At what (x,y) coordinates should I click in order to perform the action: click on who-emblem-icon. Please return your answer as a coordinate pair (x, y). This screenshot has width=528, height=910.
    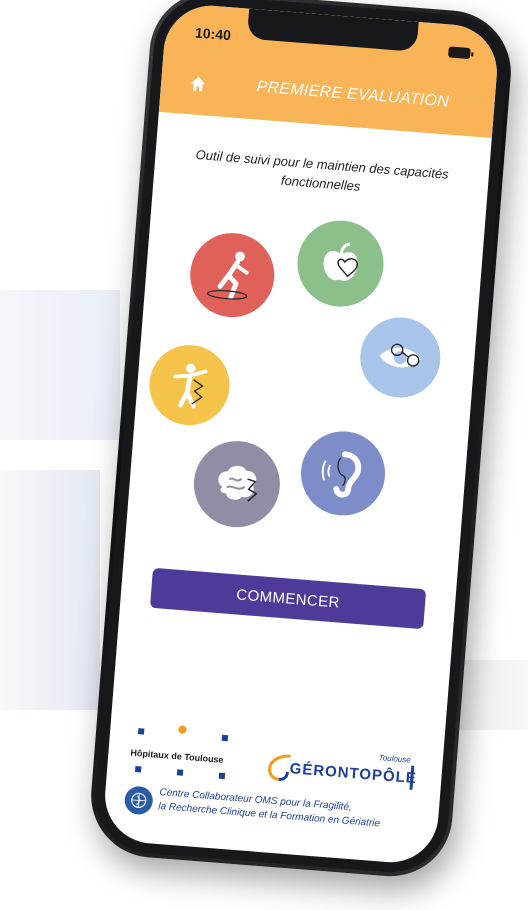
    Looking at the image, I should click on (138, 800).